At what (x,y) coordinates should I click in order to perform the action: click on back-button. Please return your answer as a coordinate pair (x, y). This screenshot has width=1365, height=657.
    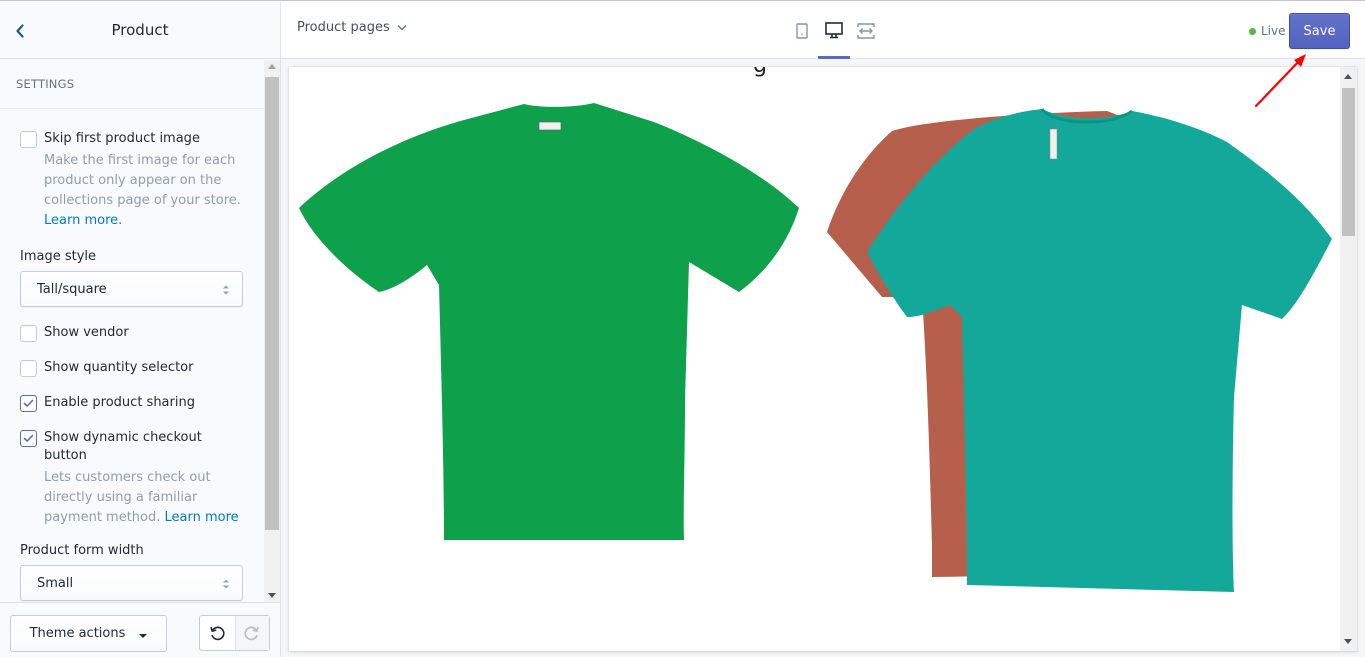
    Looking at the image, I should click on (20, 31).